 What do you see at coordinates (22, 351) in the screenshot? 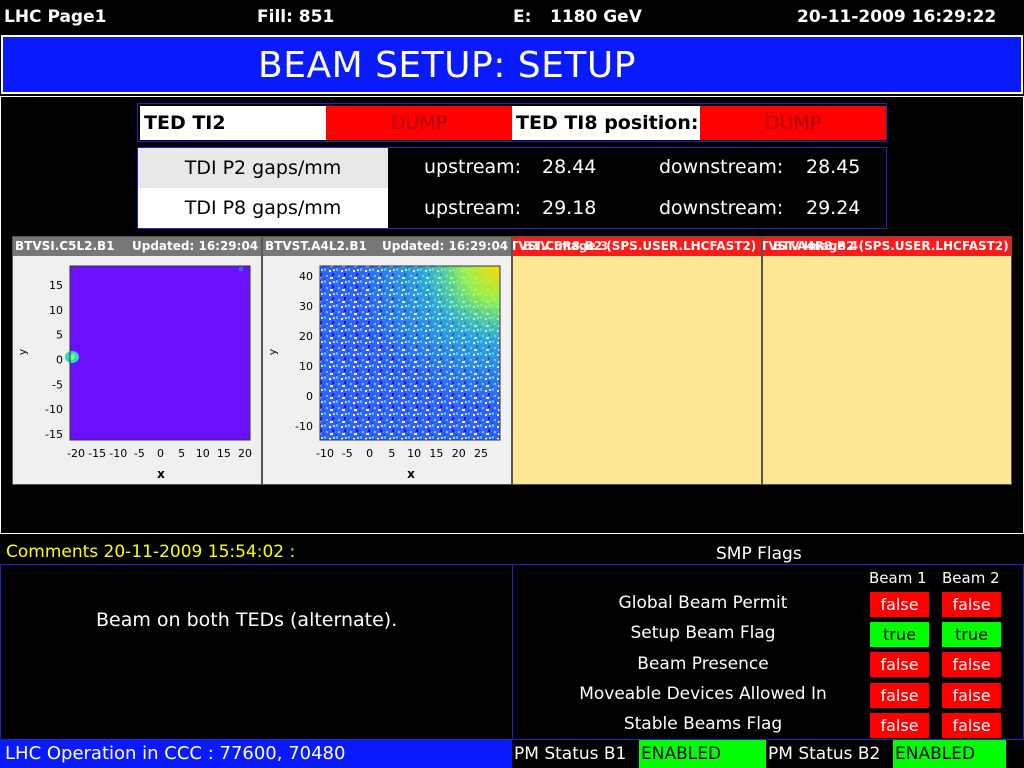
I see `screen-1-ylabel: y` at bounding box center [22, 351].